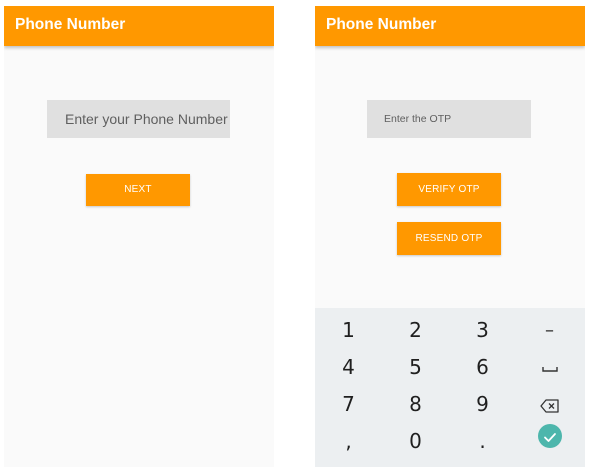 This screenshot has height=475, width=595. Describe the element at coordinates (348, 441) in the screenshot. I see `key-comma: ,` at that location.